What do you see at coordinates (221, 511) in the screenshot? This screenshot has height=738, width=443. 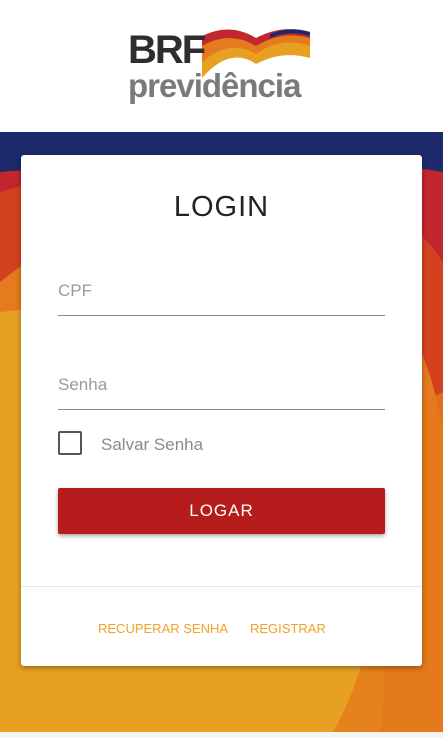 I see `login-button: LOGAR` at bounding box center [221, 511].